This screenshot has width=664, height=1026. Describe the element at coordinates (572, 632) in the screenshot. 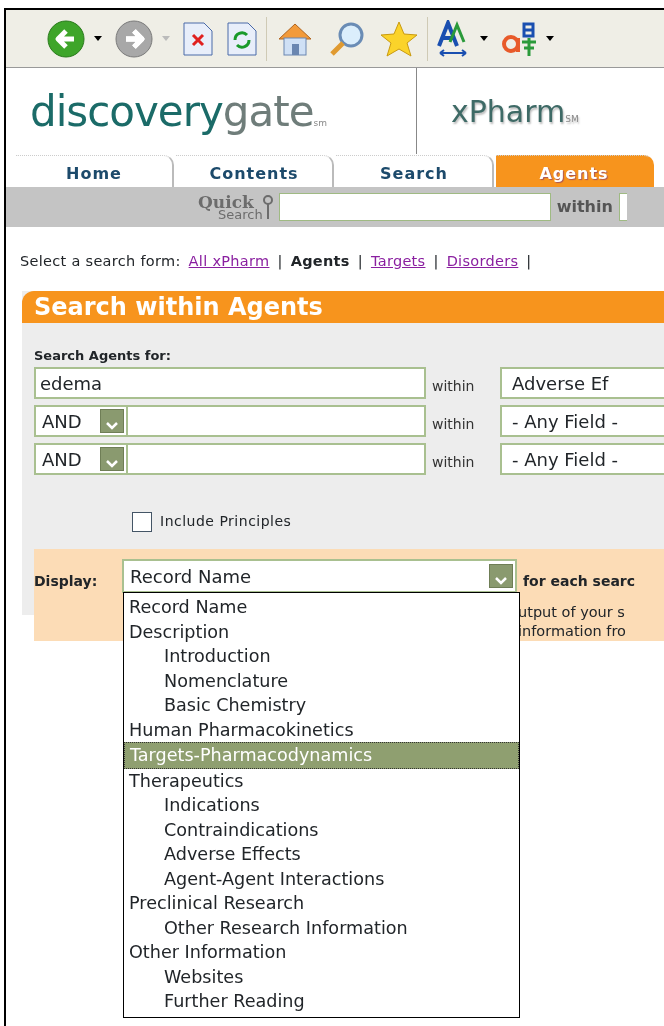

I see `note-text: information fro` at that location.